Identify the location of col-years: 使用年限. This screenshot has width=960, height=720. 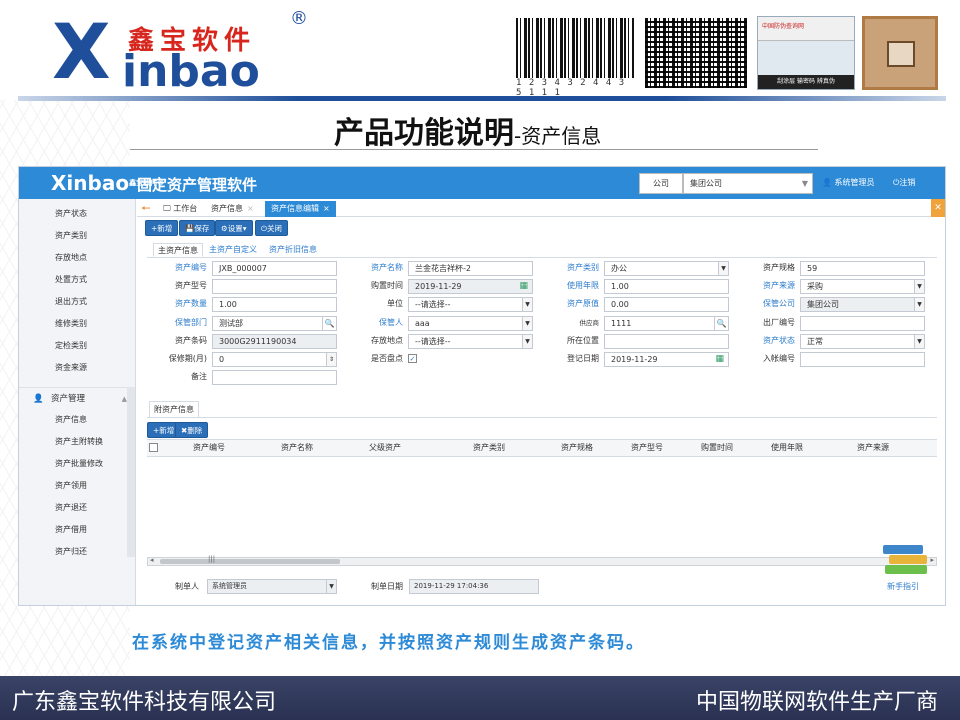
(787, 448).